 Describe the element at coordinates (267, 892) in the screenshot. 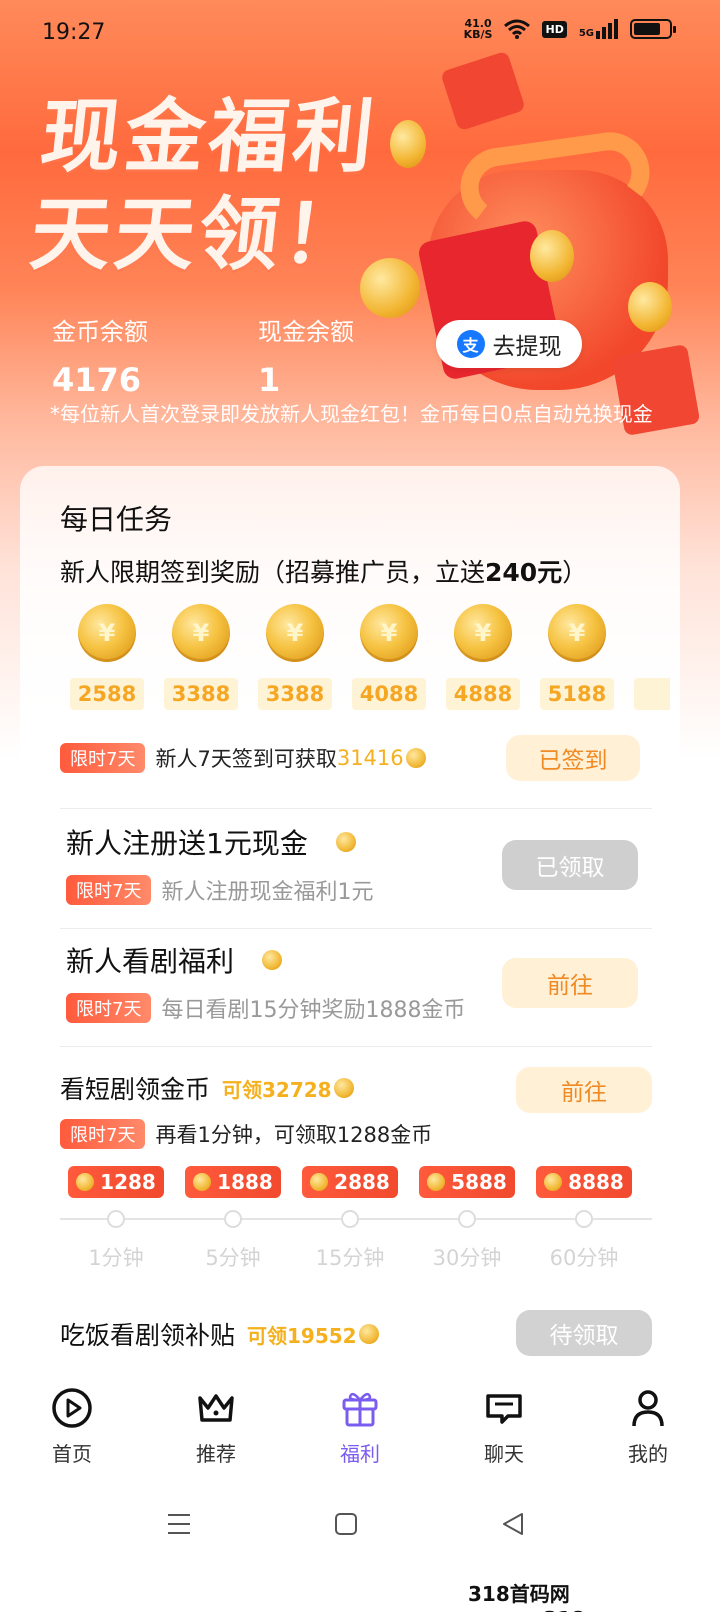

I see `register-task-desc: 新人注册现金福利1元` at that location.